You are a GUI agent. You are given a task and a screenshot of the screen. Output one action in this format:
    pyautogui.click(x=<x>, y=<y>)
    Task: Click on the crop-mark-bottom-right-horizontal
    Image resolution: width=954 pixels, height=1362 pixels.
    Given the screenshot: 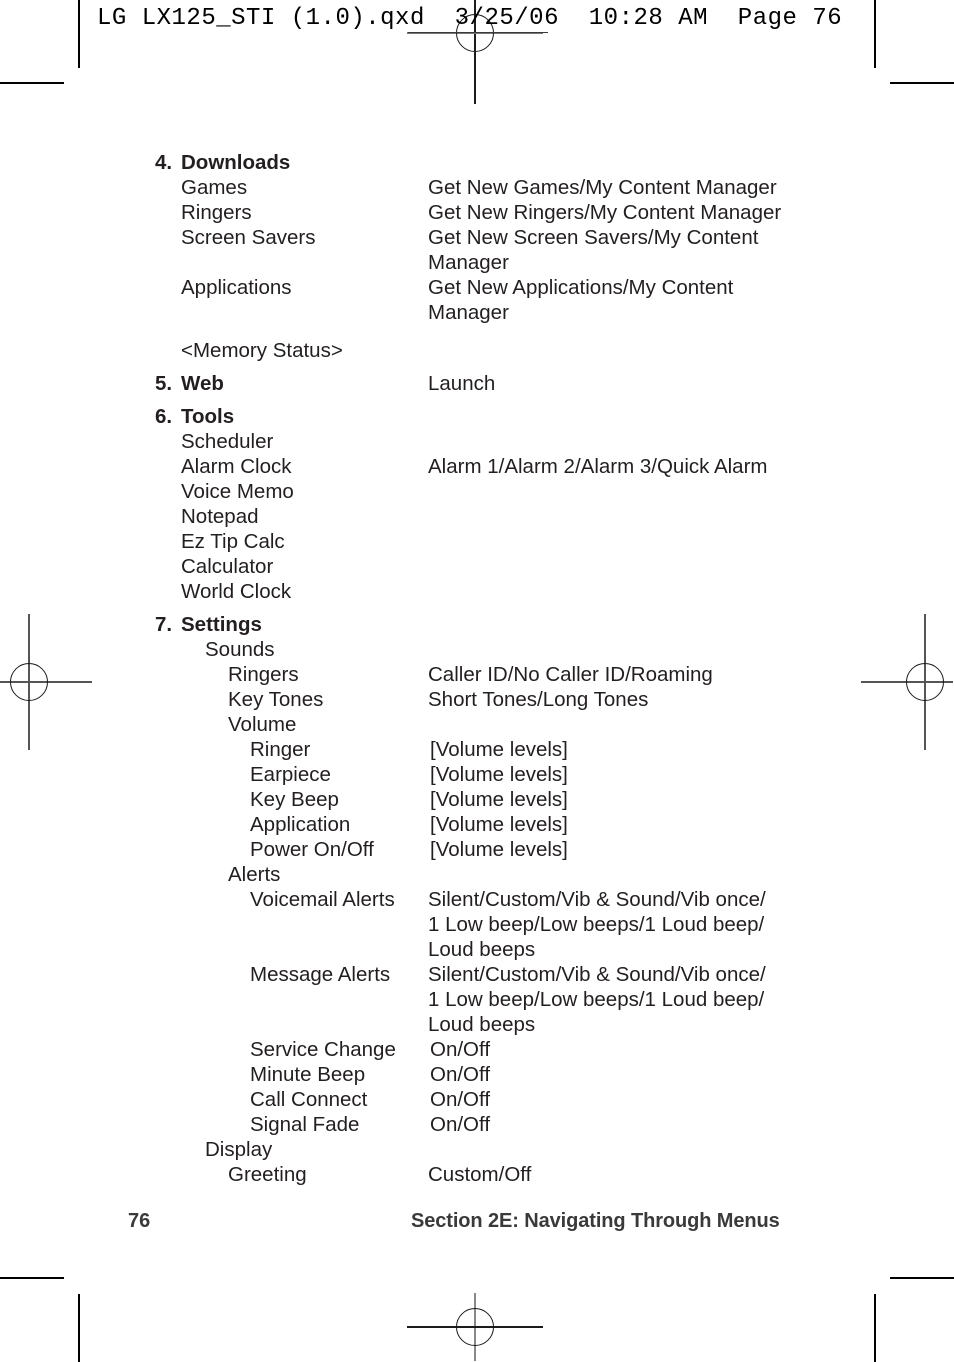 What is the action you would take?
    pyautogui.click(x=922, y=1278)
    